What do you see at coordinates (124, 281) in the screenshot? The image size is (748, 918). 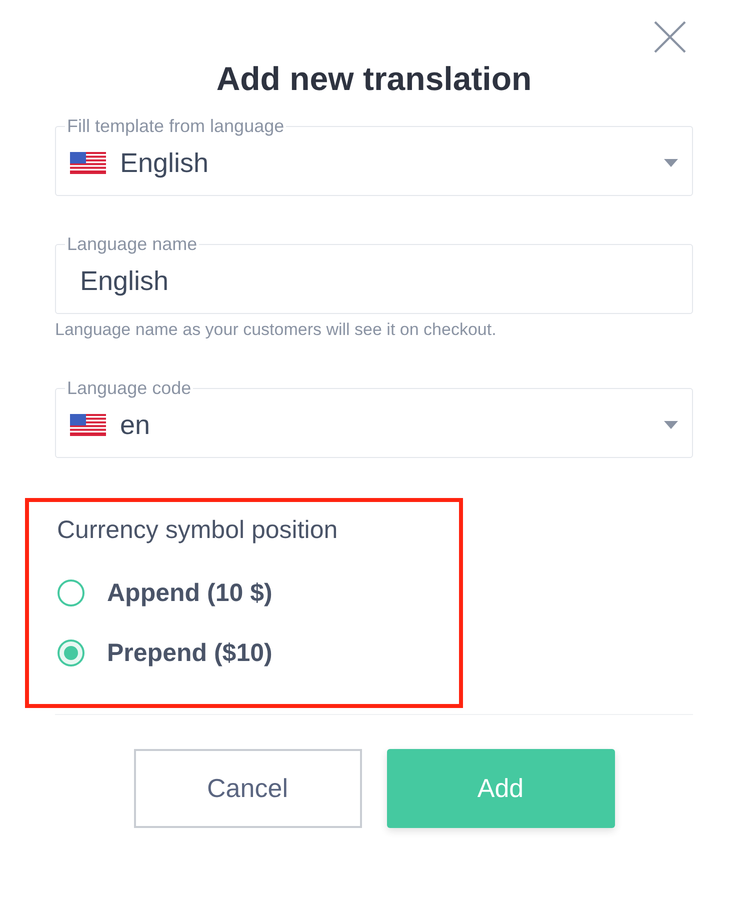 I see `input-value: English` at bounding box center [124, 281].